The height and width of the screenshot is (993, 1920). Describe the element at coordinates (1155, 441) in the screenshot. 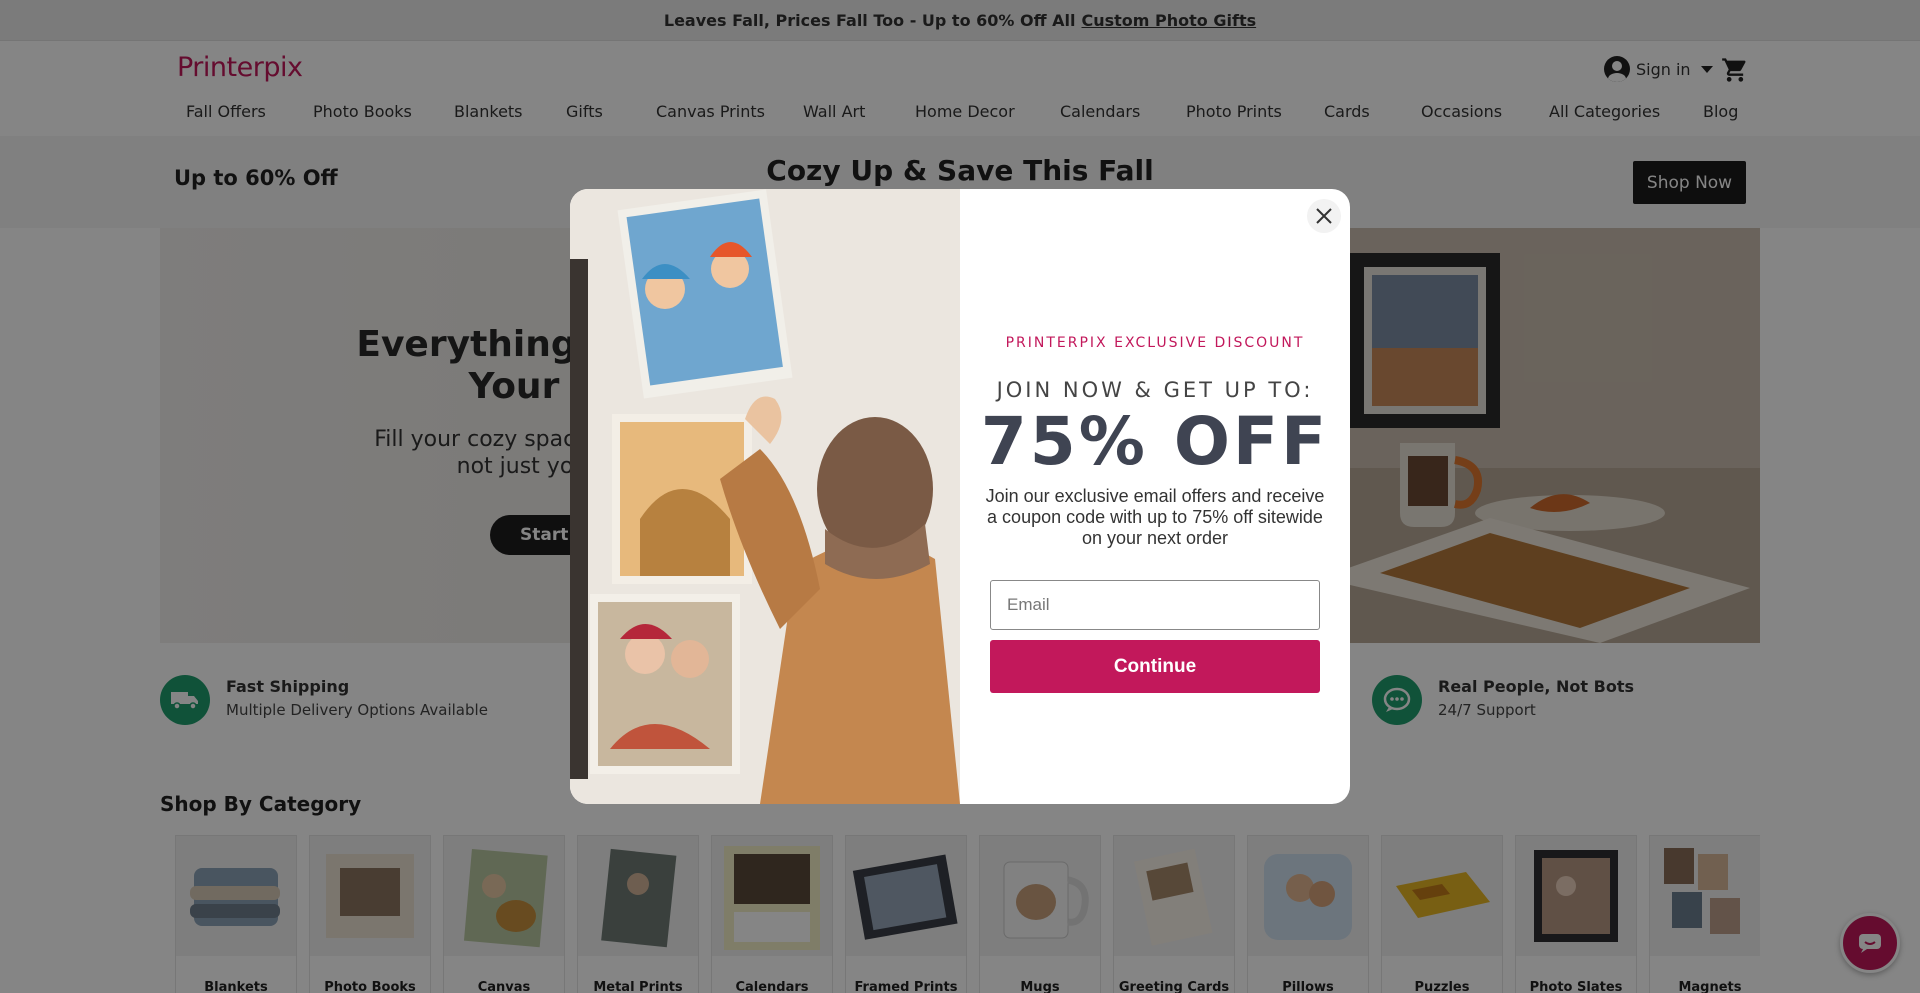

I see `modal-discount: 75% OFF` at that location.